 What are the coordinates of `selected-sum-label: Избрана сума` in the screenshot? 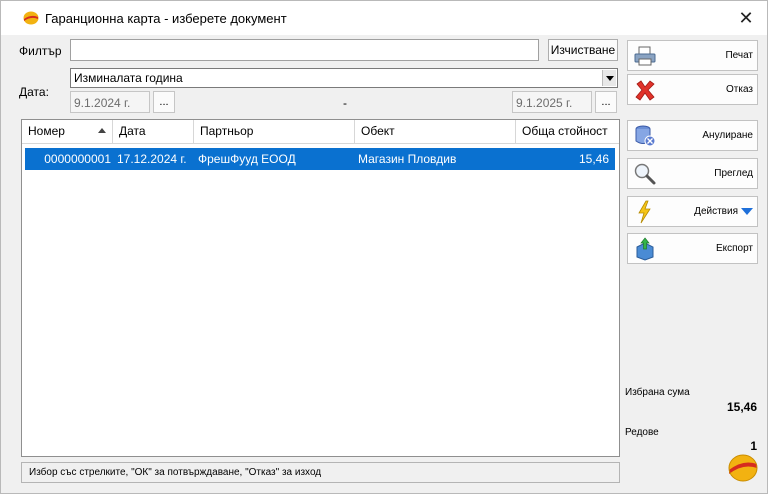 It's located at (657, 392).